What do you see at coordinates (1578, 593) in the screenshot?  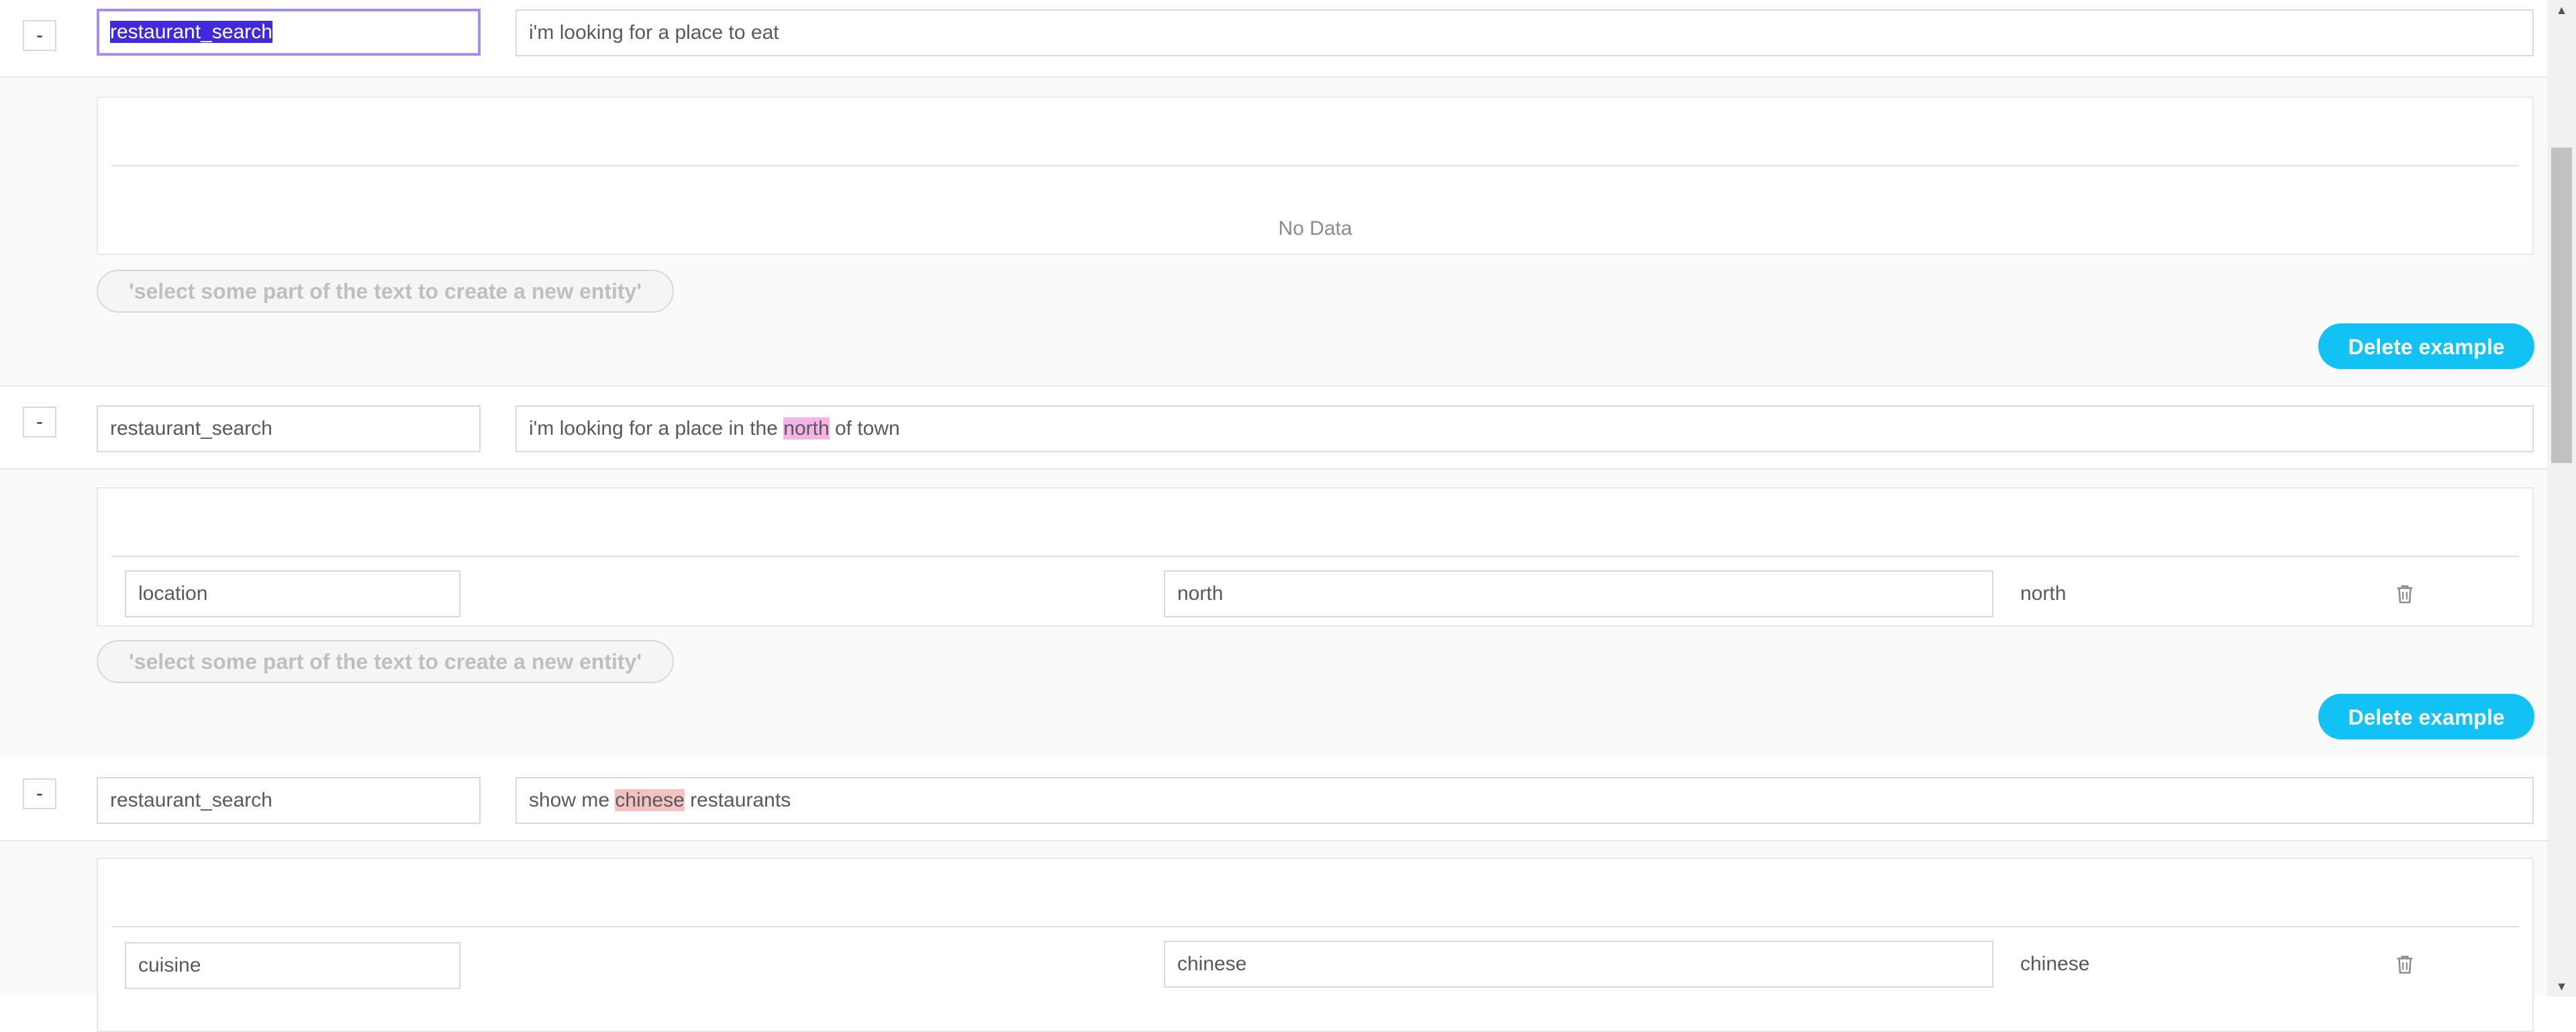 I see `entity-value-input: north` at bounding box center [1578, 593].